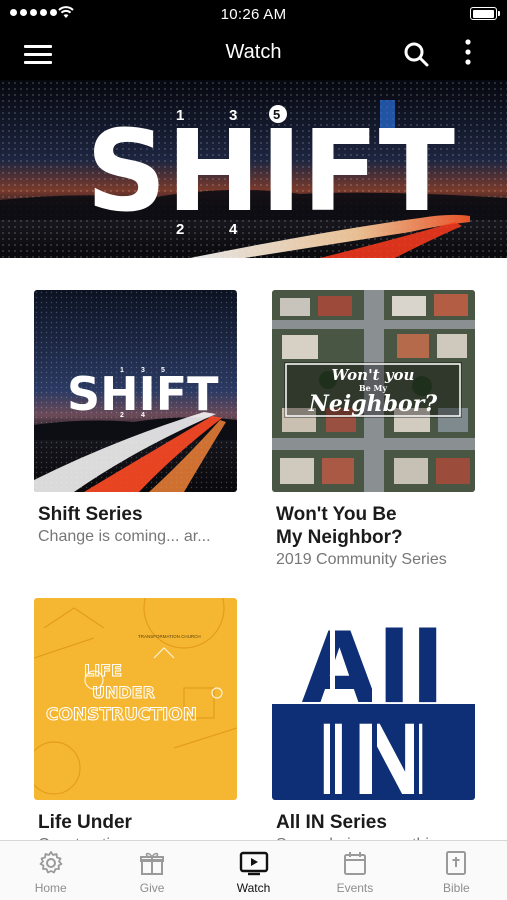 The width and height of the screenshot is (507, 900). I want to click on neighbor-series-artwork: Won't you Be My Neighbor?, so click(373, 391).